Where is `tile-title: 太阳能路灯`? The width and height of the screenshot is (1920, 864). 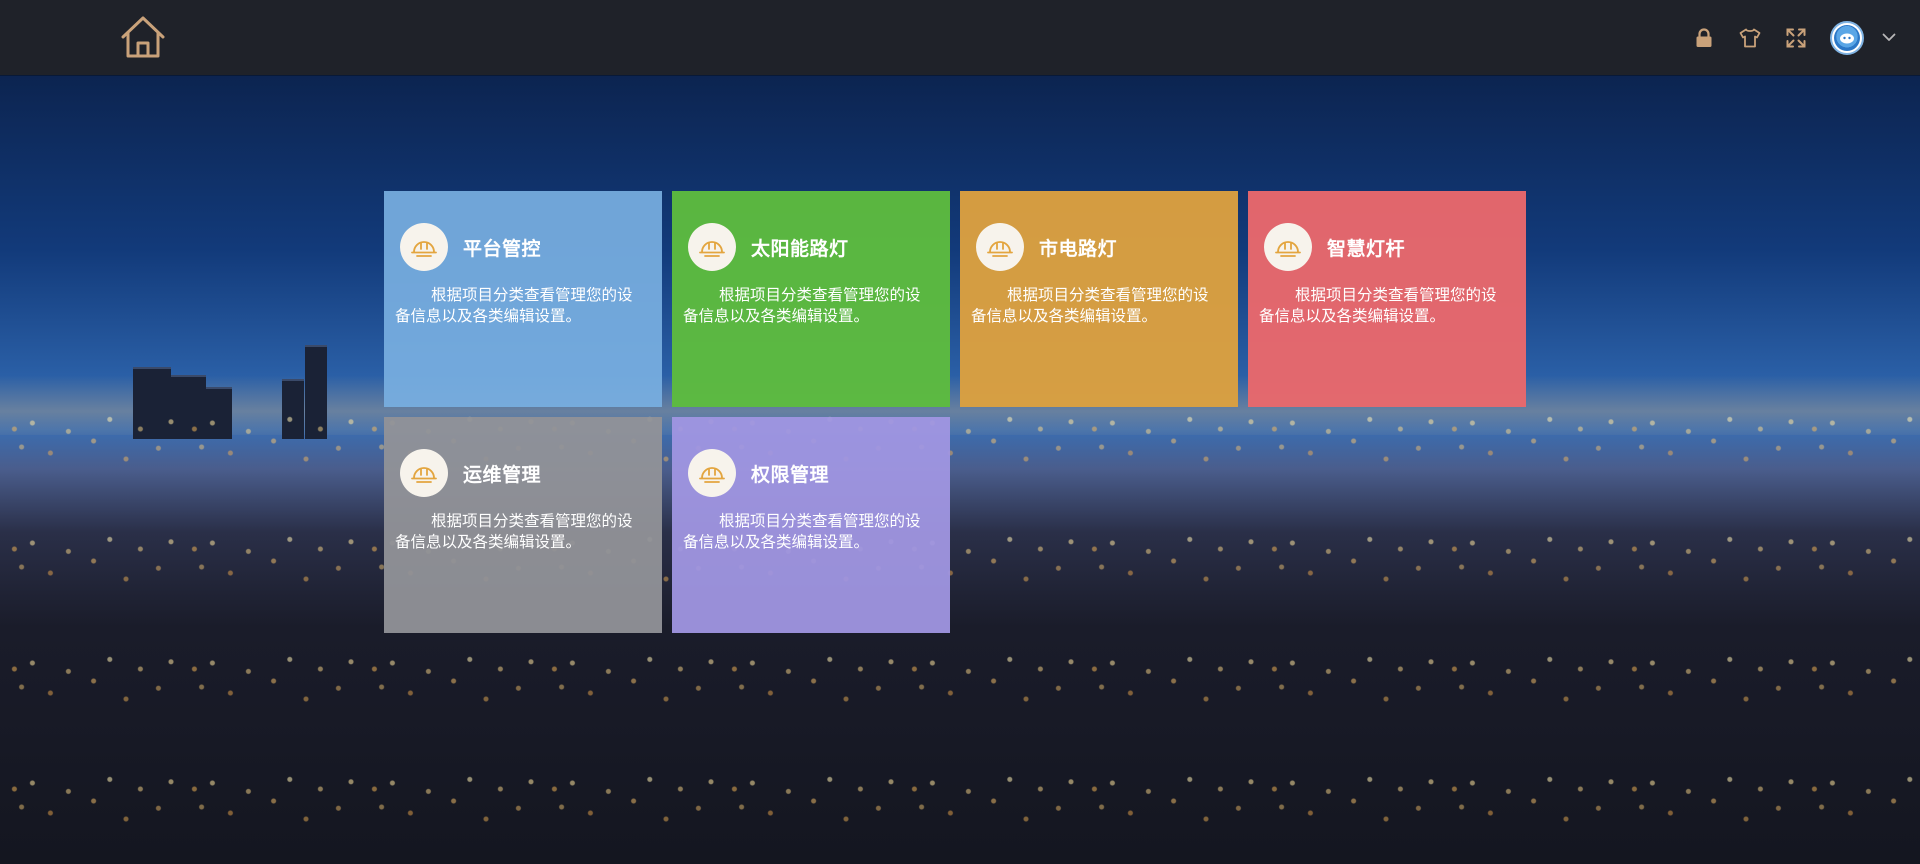
tile-title: 太阳能路灯 is located at coordinates (800, 248).